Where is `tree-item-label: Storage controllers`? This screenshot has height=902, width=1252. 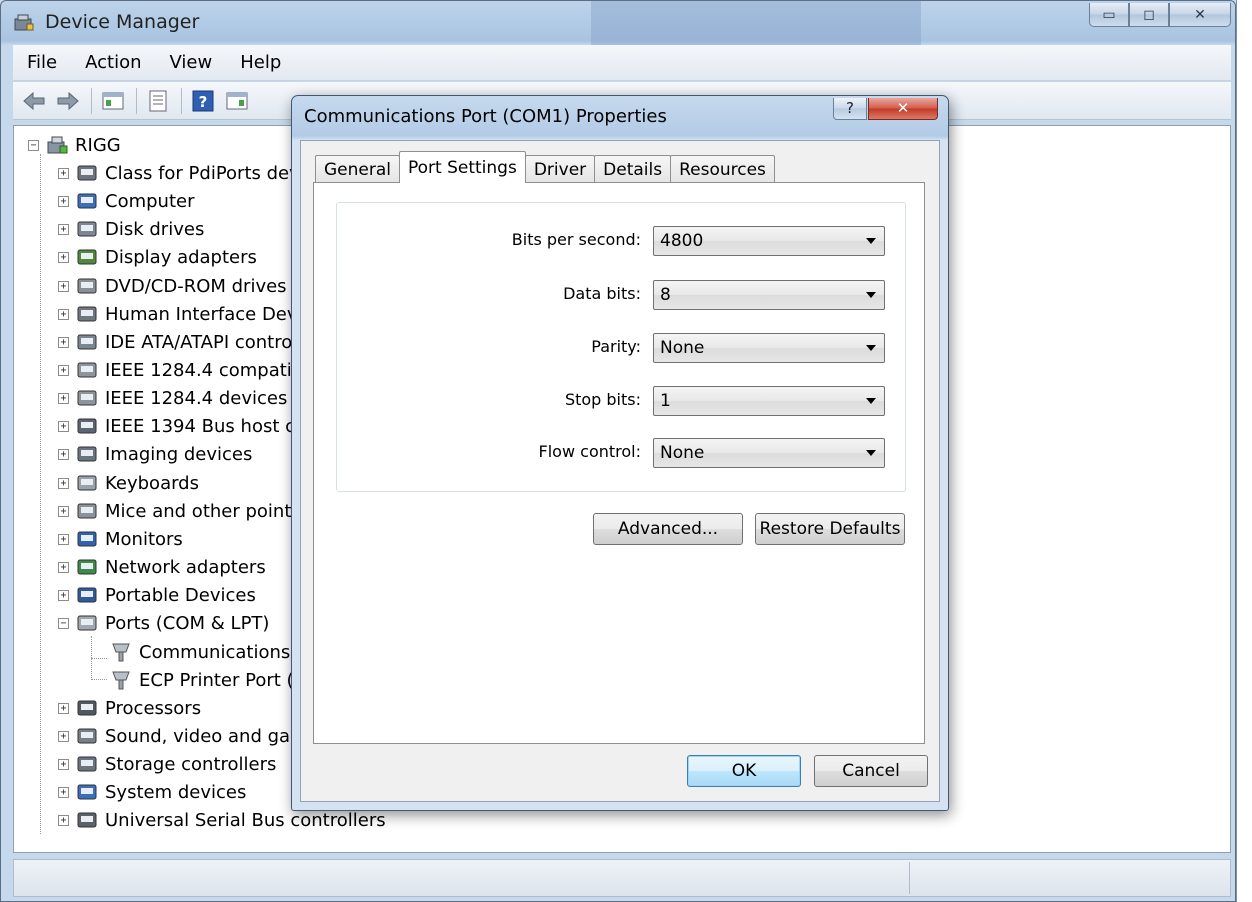
tree-item-label: Storage controllers is located at coordinates (191, 764).